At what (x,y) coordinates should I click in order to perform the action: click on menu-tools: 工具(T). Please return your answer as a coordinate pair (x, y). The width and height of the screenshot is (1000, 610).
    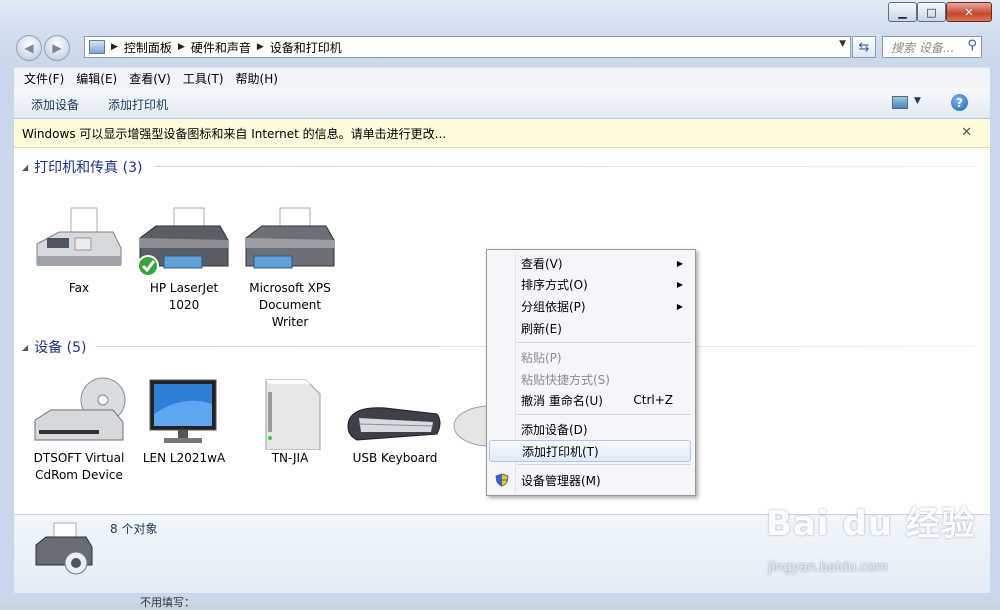
    Looking at the image, I should click on (203, 78).